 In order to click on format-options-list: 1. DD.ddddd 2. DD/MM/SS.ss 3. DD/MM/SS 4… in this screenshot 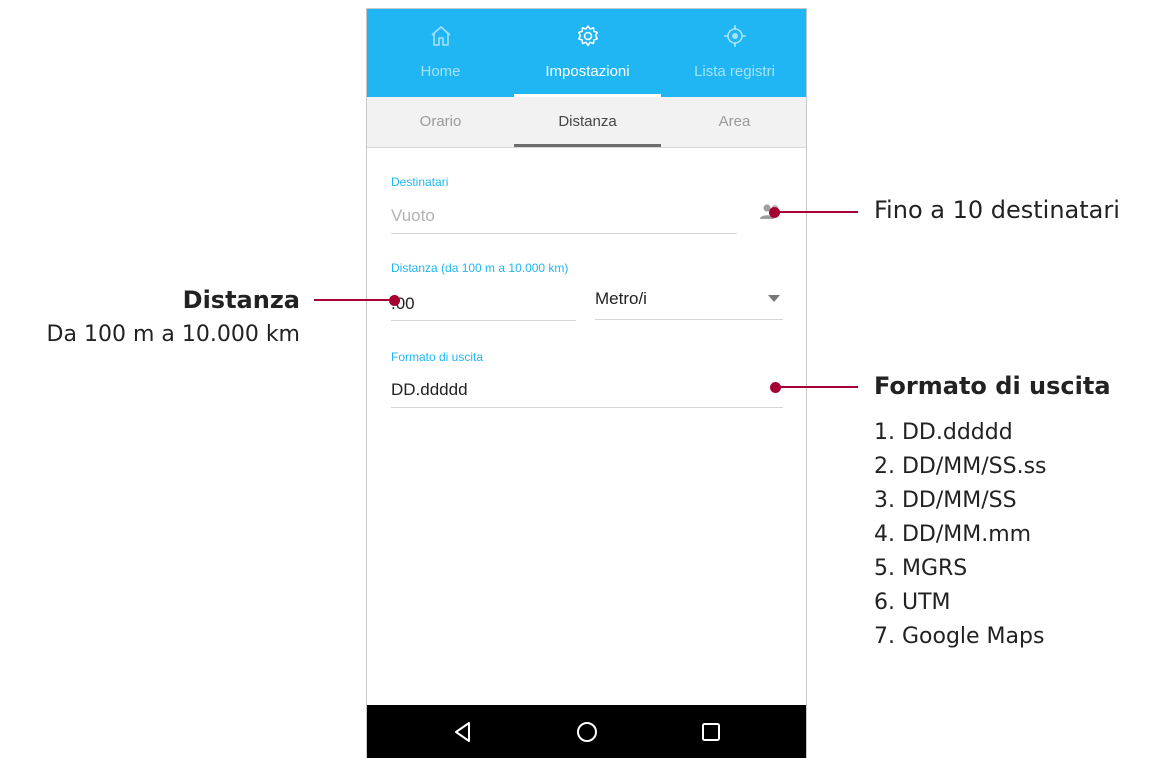, I will do `click(960, 535)`.